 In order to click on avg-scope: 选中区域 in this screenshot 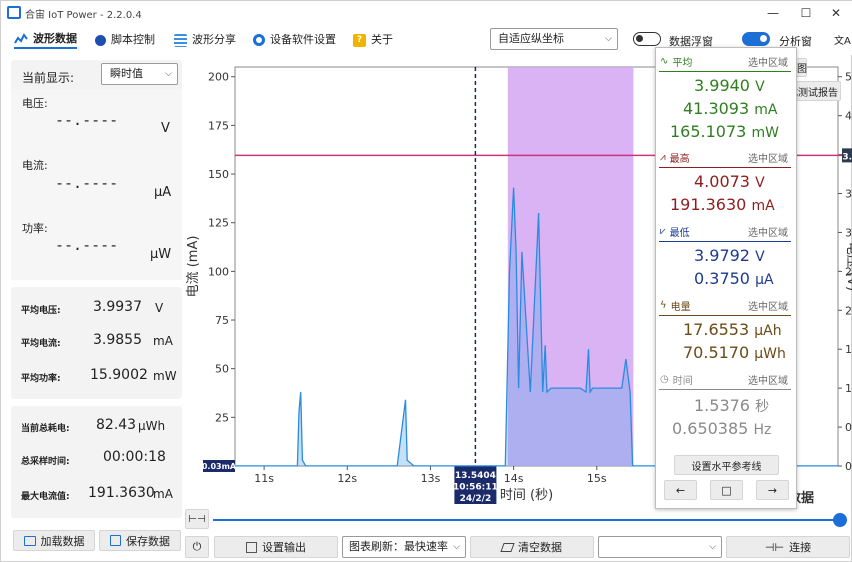, I will do `click(768, 63)`.